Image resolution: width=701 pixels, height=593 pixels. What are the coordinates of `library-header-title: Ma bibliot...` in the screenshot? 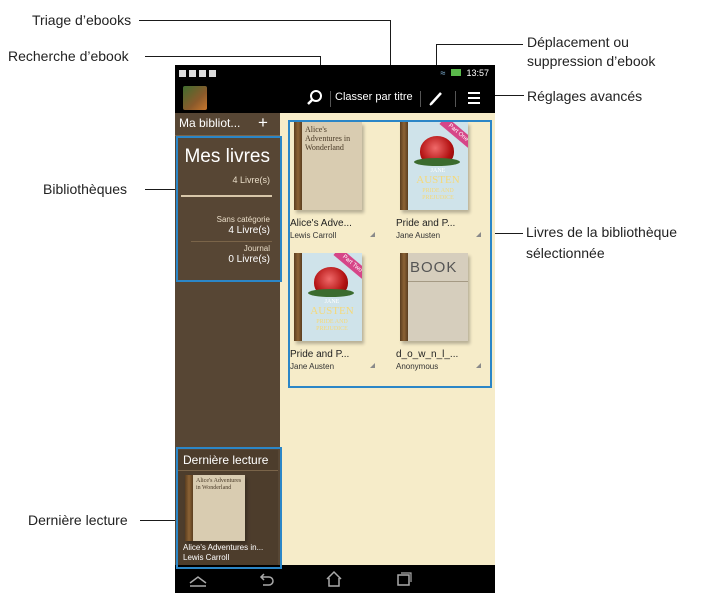 It's located at (209, 123).